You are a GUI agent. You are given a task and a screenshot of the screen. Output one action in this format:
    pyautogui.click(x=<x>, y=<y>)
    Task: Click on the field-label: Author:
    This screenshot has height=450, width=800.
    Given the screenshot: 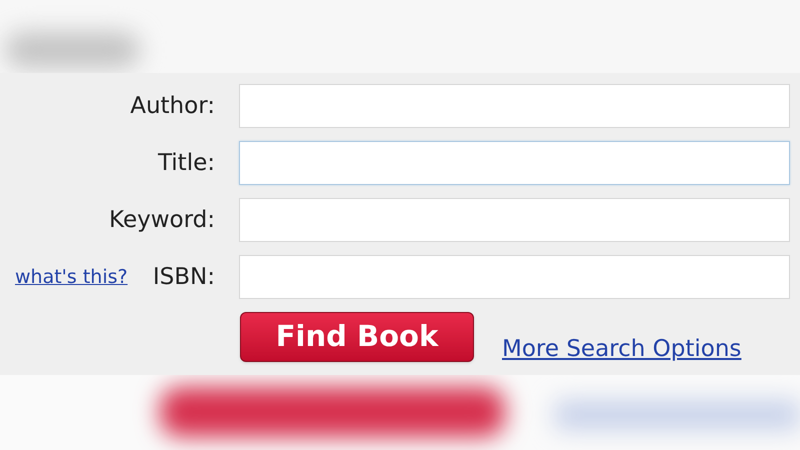 What is the action you would take?
    pyautogui.click(x=172, y=106)
    